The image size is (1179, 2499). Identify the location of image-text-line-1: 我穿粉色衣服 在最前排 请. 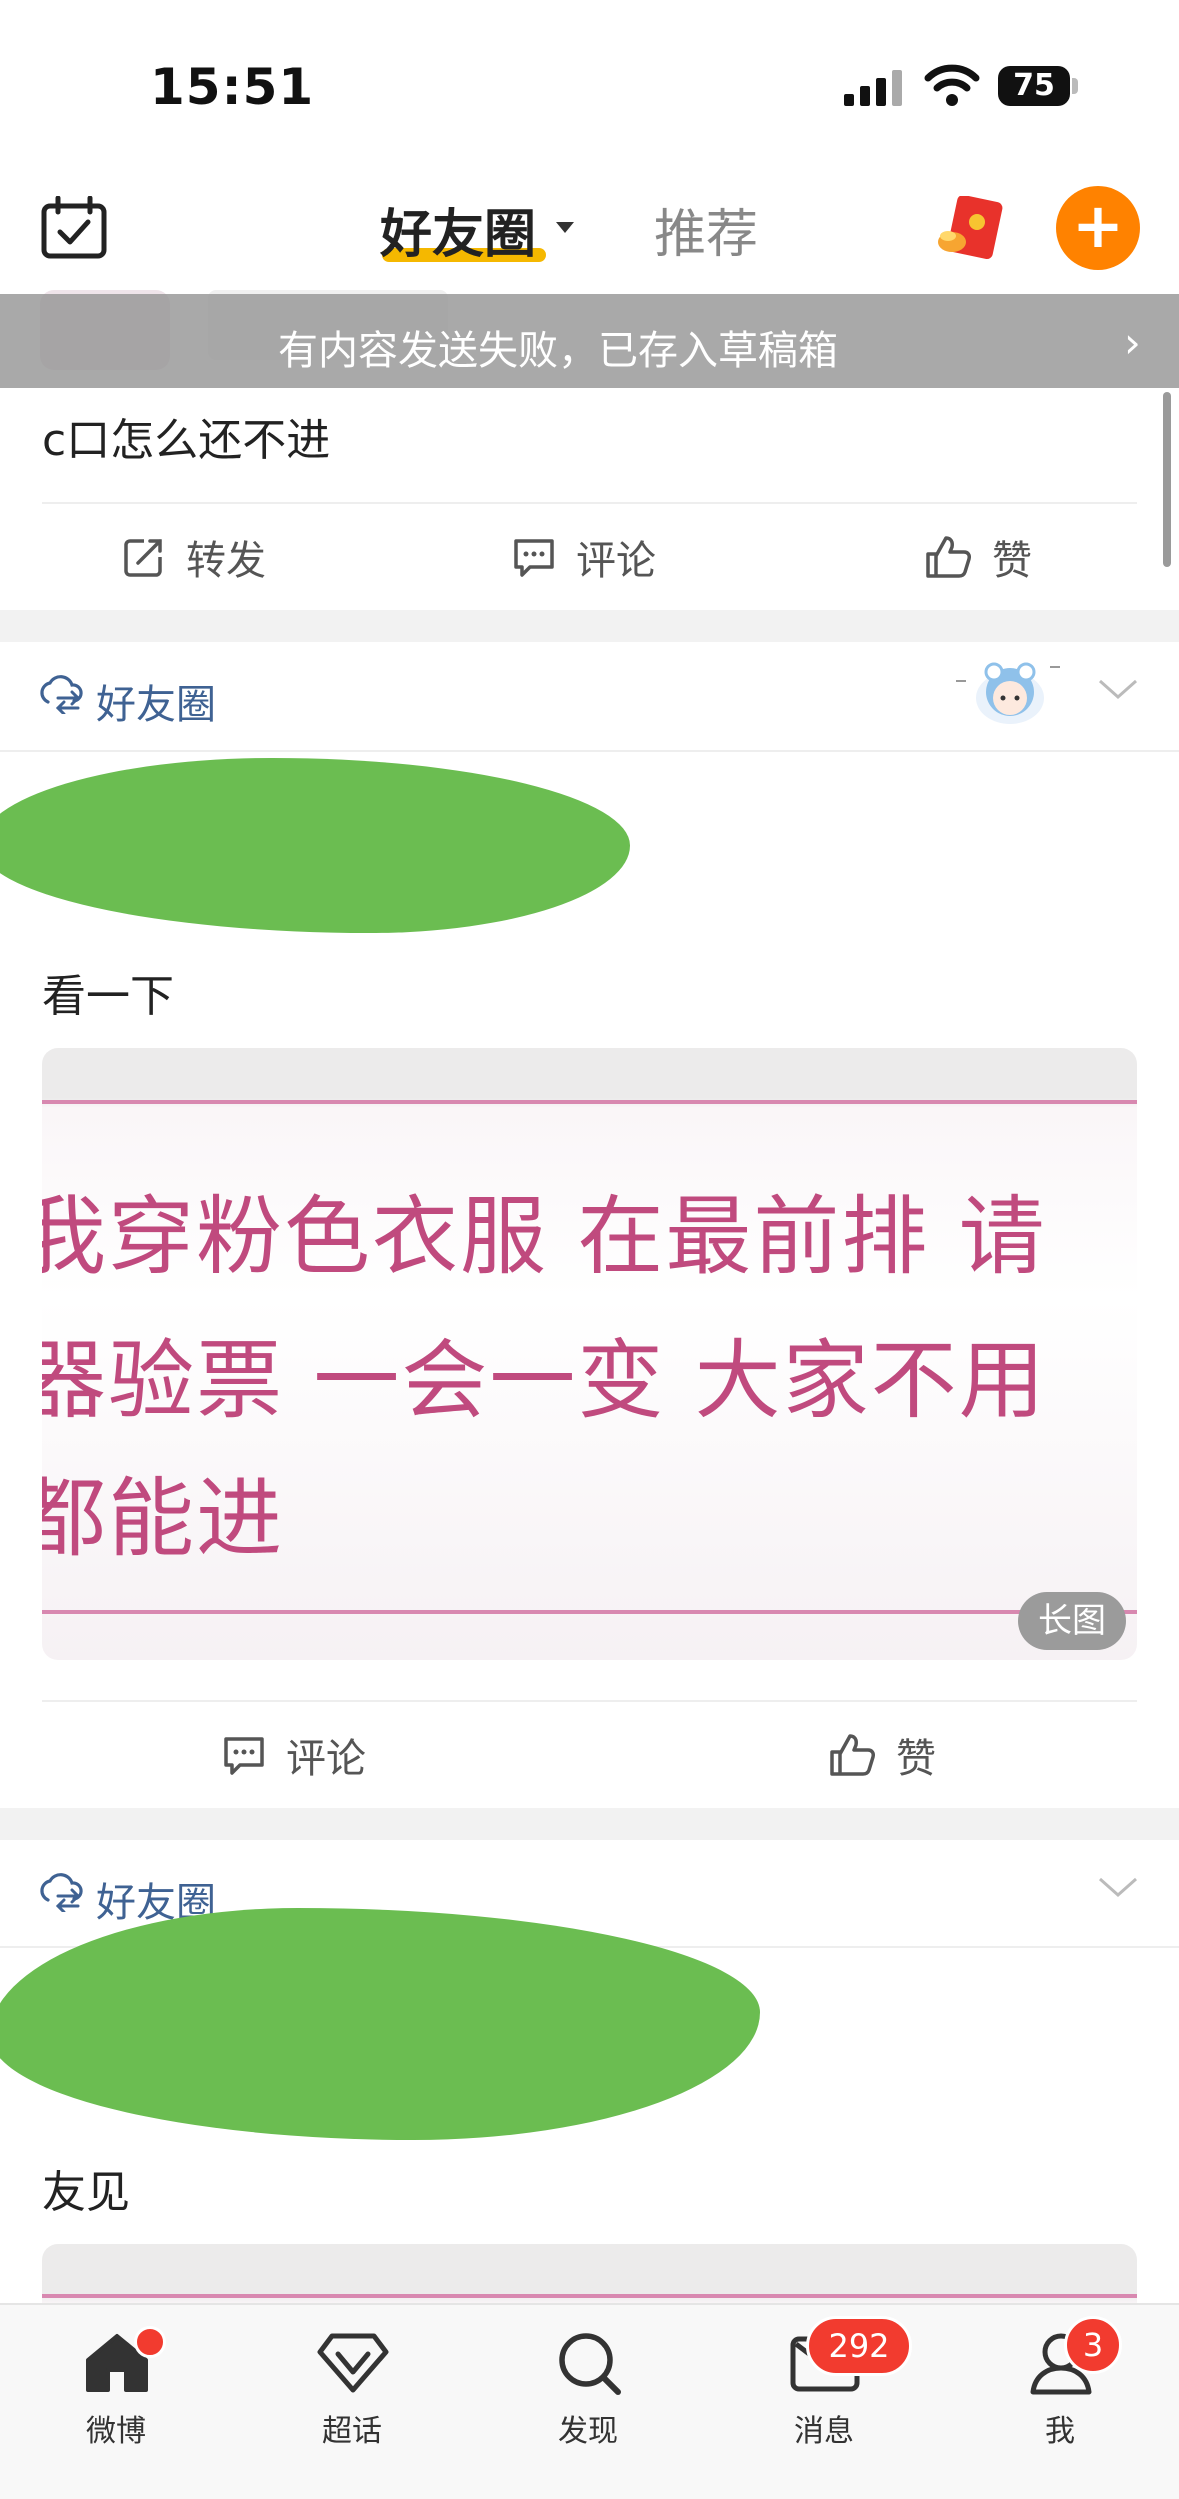
(544, 1237).